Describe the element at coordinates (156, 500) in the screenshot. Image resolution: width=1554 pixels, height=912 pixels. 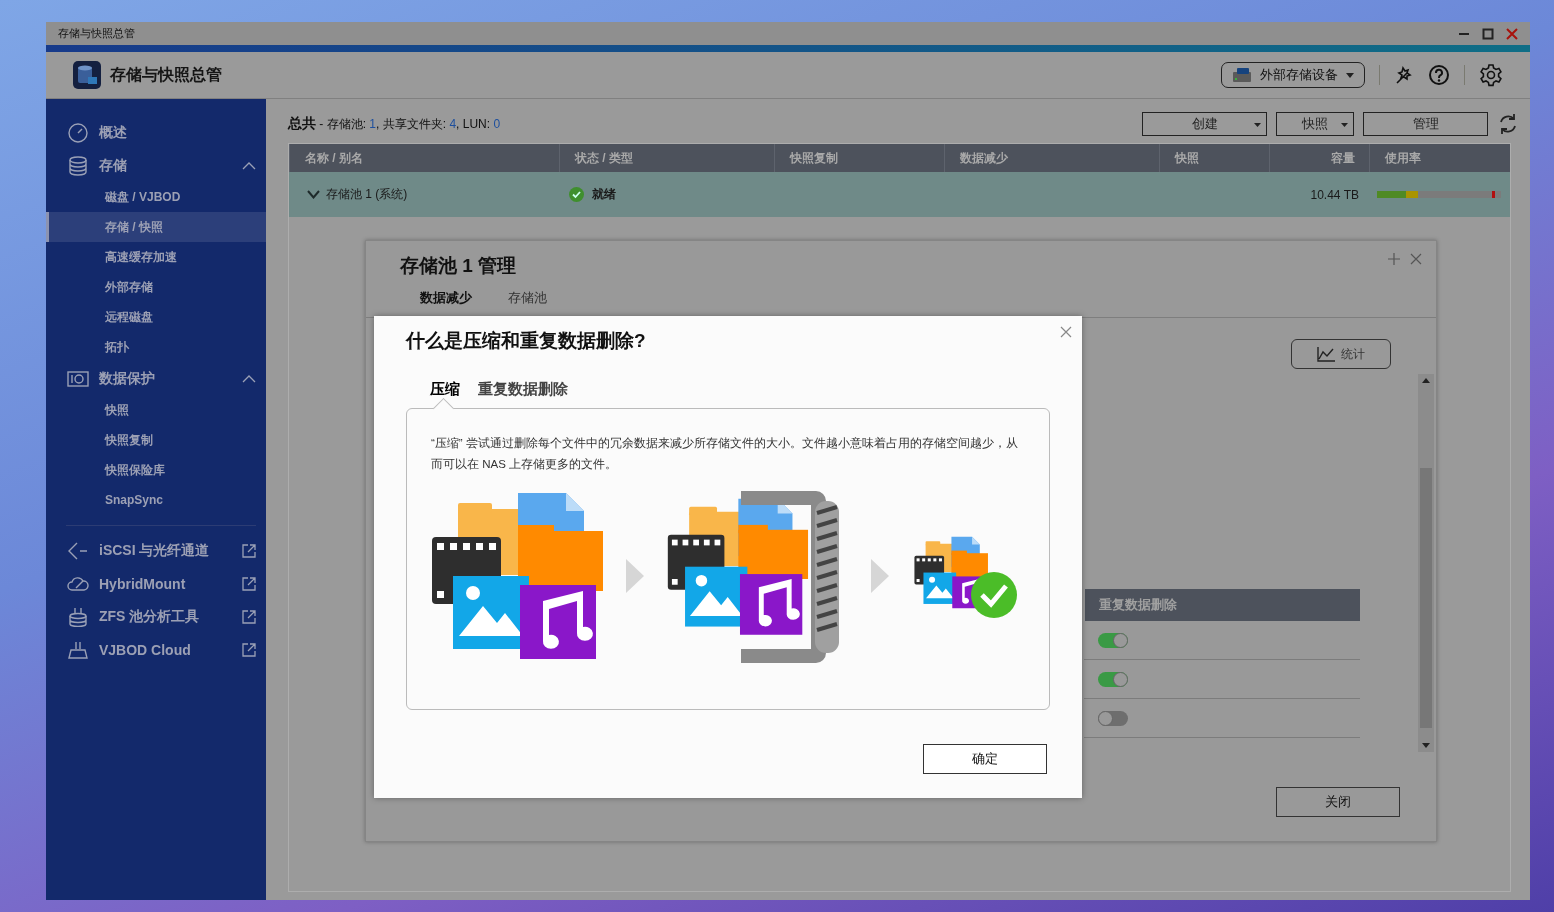
I see `sidebar-subitem: SnapSync` at that location.